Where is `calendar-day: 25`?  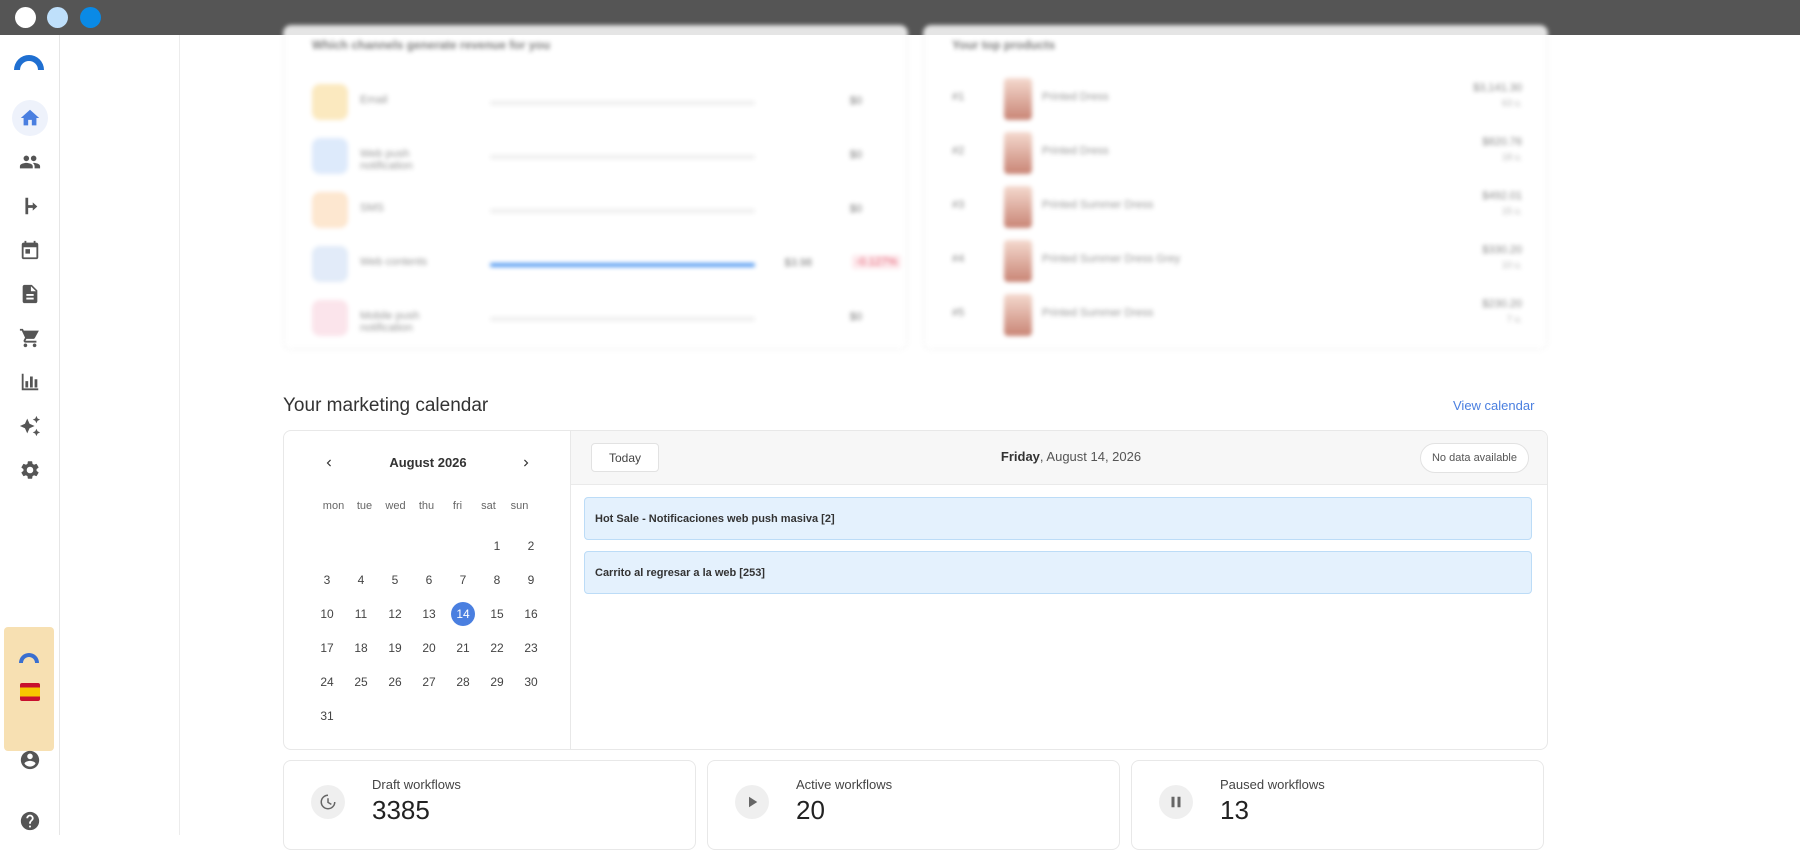
calendar-day: 25 is located at coordinates (361, 682).